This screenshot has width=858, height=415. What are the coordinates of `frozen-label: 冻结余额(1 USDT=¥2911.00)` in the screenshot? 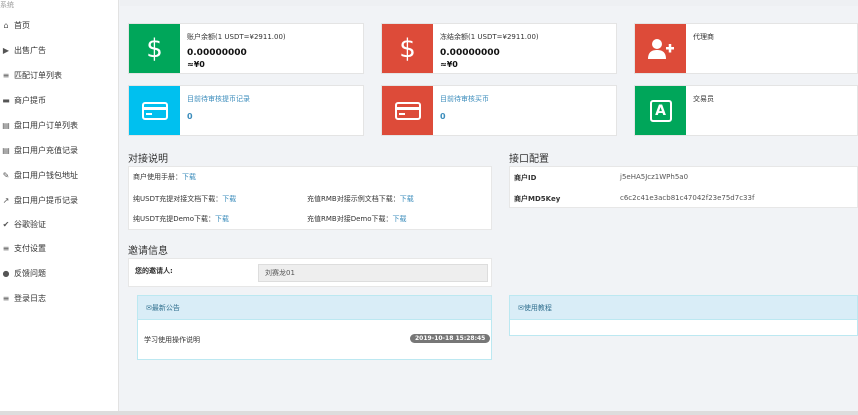 It's located at (489, 37).